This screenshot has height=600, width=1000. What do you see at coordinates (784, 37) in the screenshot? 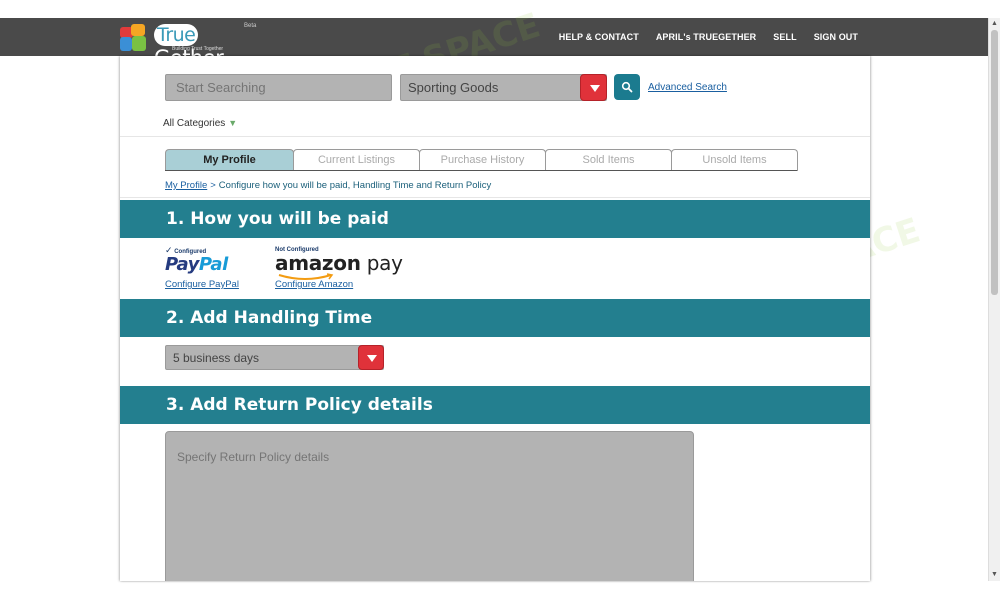
I see `nav-sell: SELL` at bounding box center [784, 37].